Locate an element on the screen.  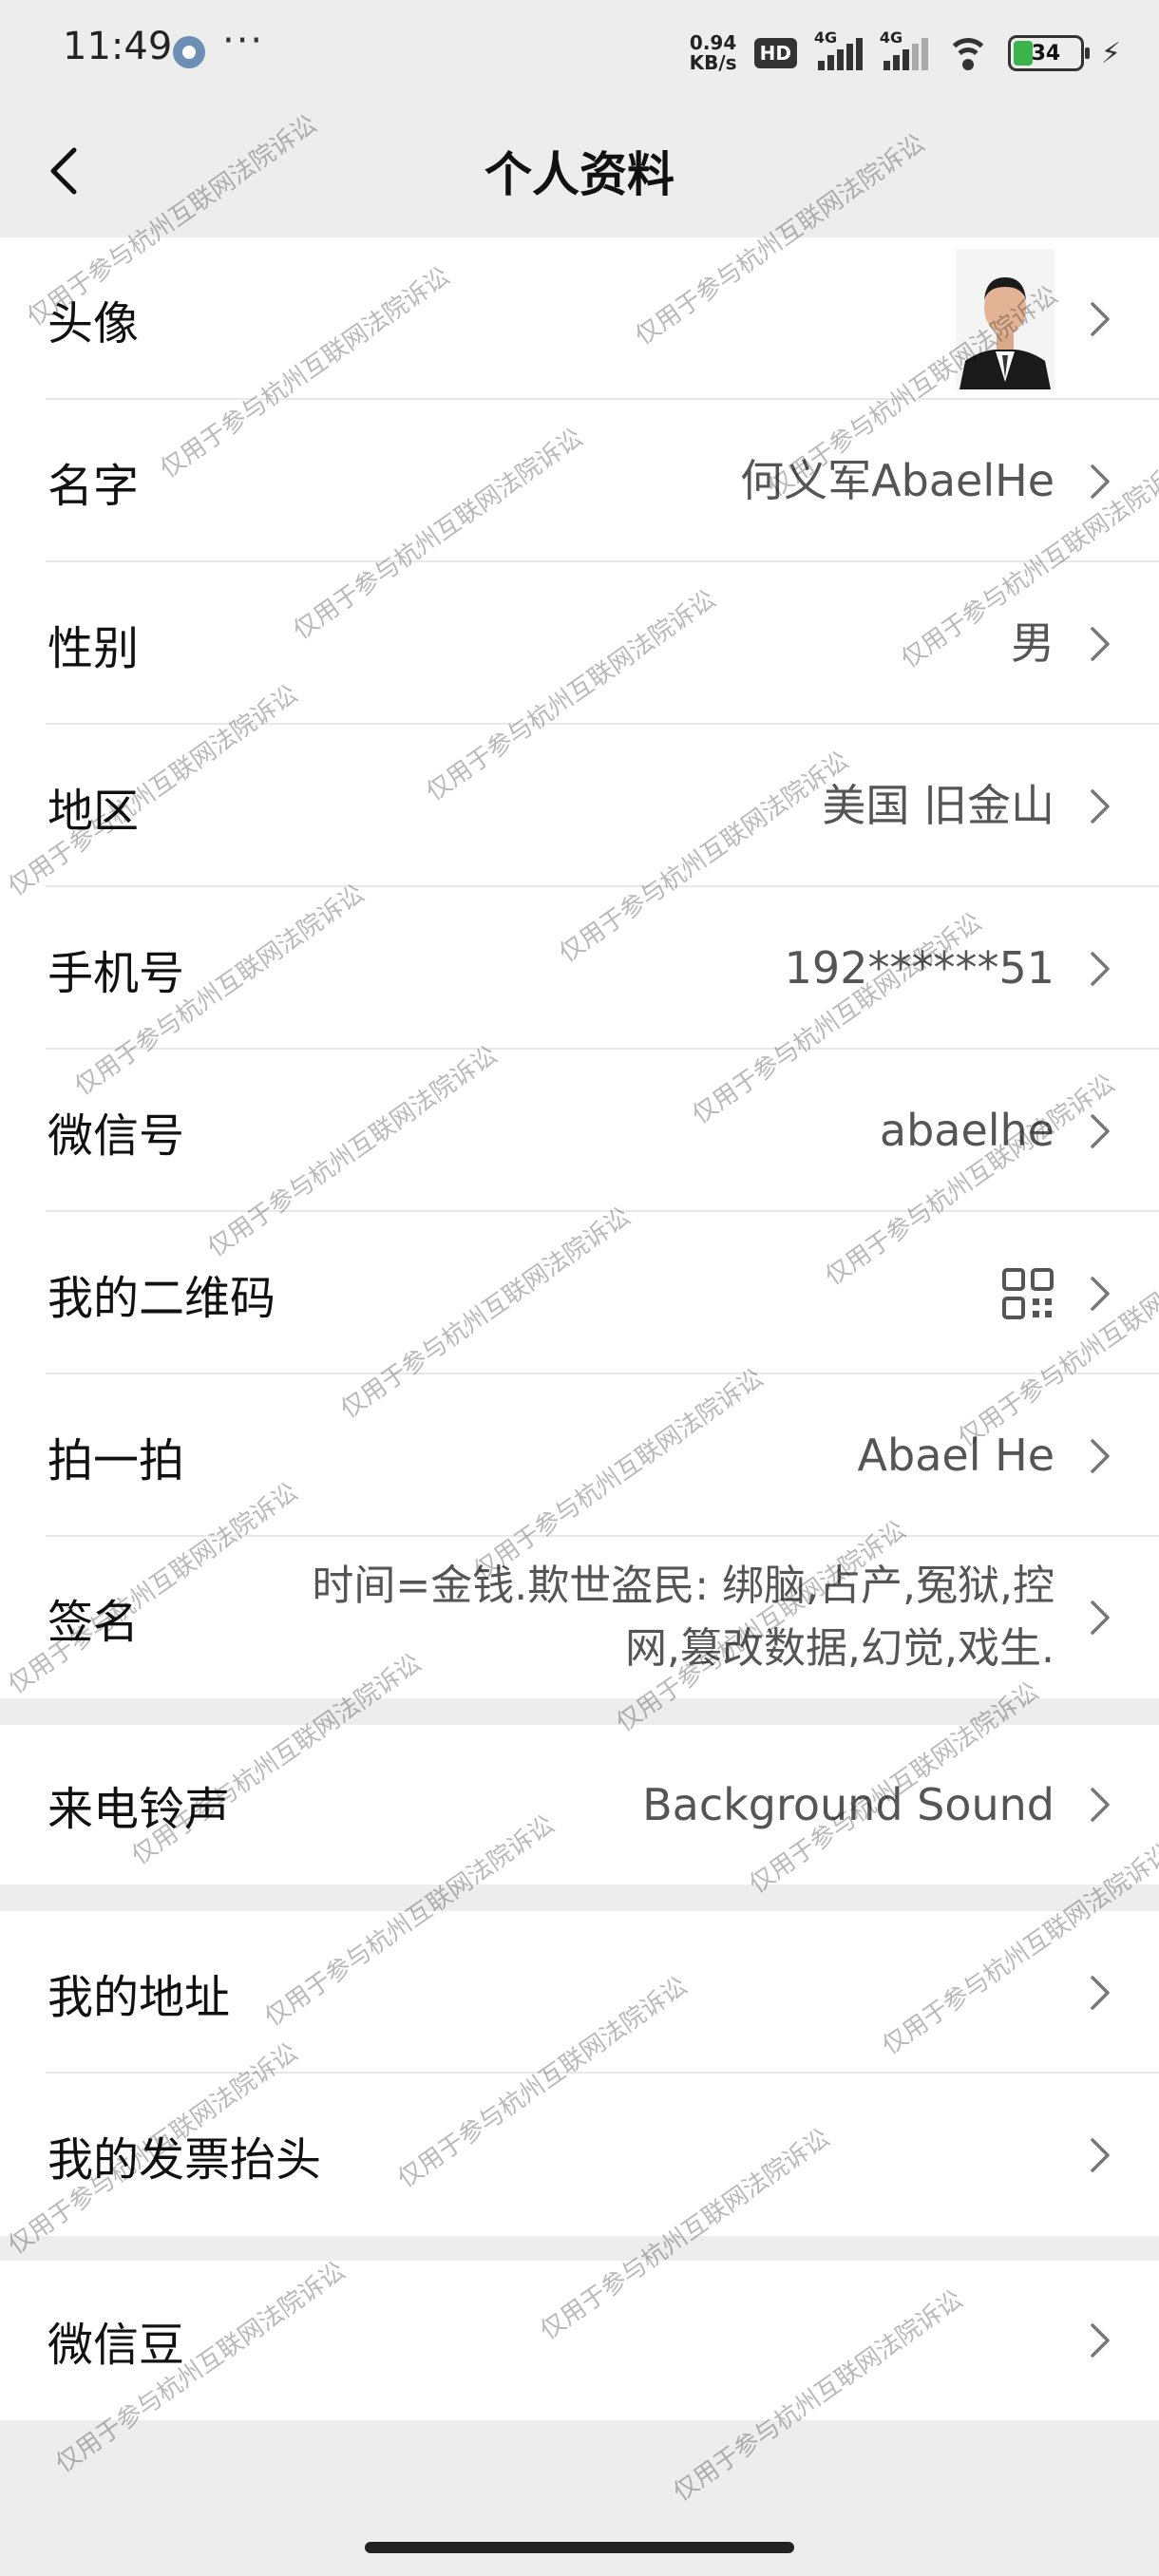
ringtone-label: 来电铃声 is located at coordinates (139, 1809).